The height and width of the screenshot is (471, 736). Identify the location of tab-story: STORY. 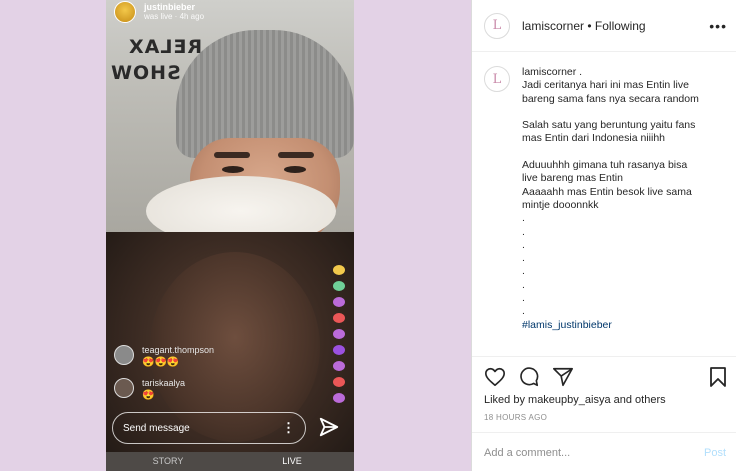
(168, 461).